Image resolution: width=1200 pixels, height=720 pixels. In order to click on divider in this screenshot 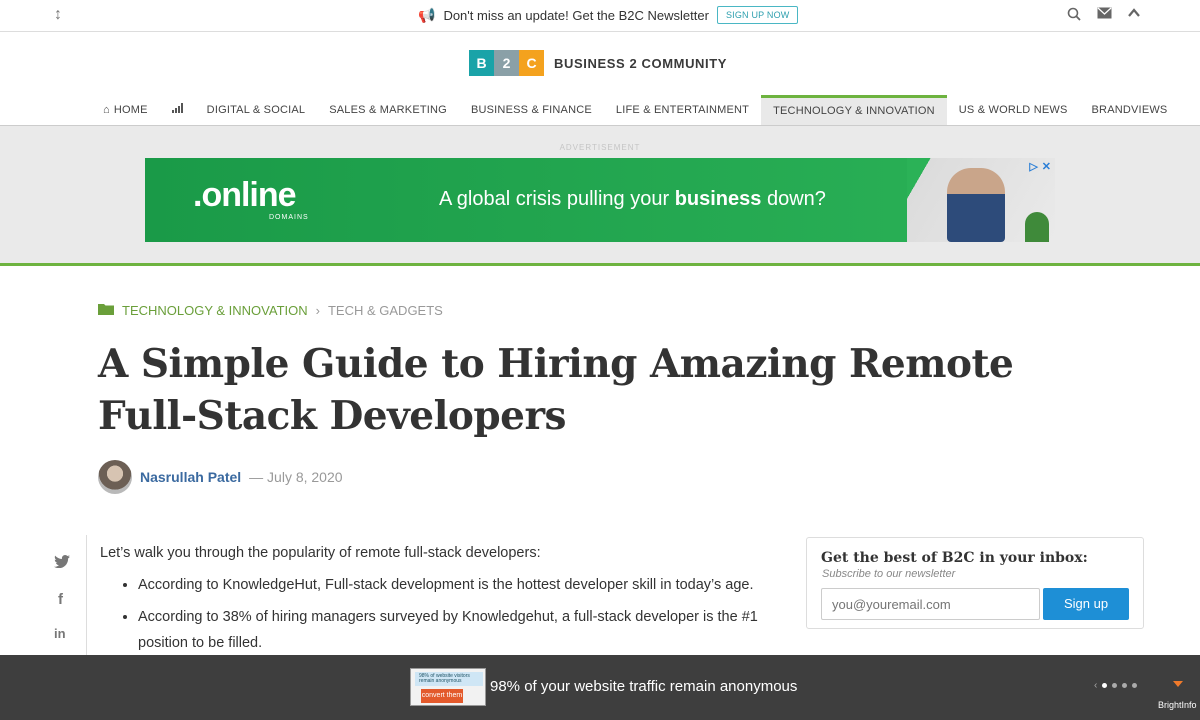, I will do `click(86, 595)`.